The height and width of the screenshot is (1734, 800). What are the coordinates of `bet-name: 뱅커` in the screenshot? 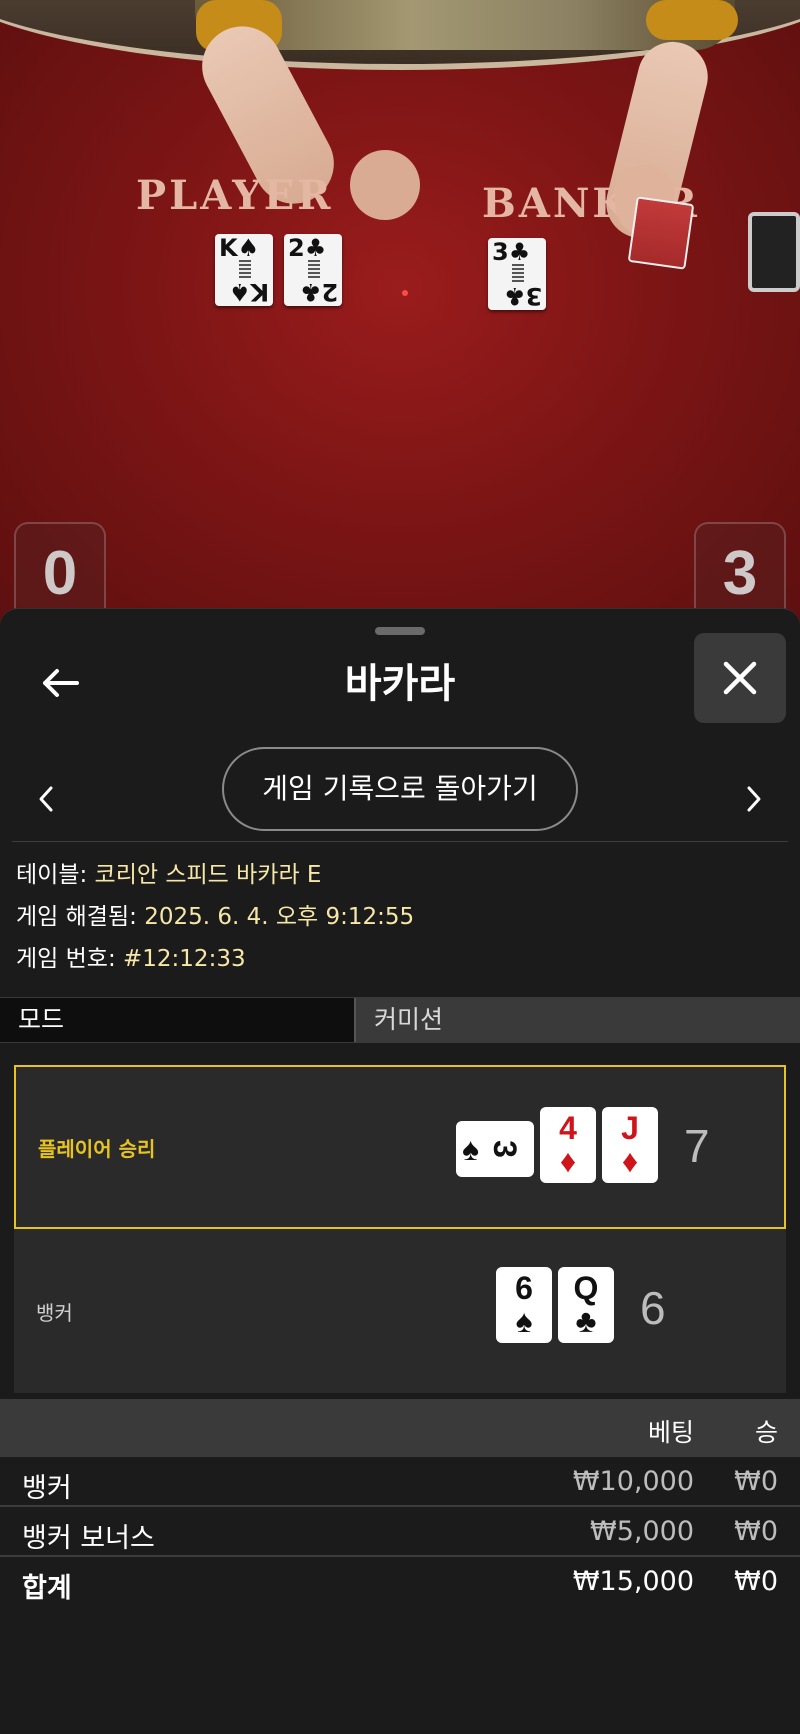 It's located at (47, 1488).